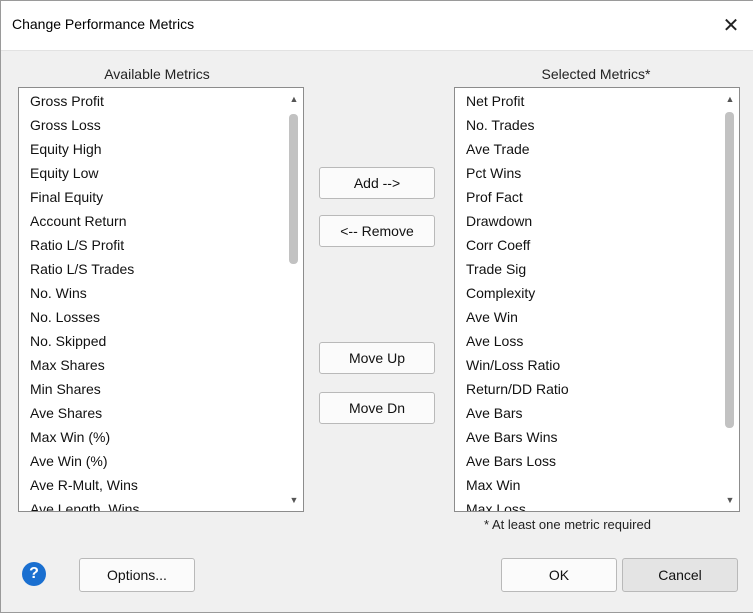 This screenshot has height=613, width=753. I want to click on selected-metrics-header: Selected Metrics*, so click(596, 74).